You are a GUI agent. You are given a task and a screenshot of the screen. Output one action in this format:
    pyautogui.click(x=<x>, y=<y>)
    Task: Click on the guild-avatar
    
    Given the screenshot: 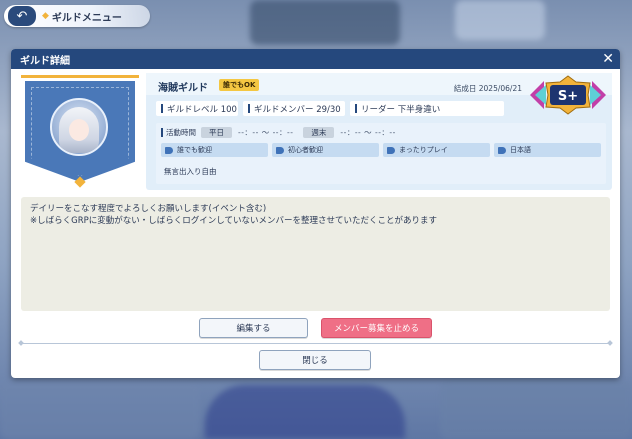 What is the action you would take?
    pyautogui.click(x=79, y=127)
    